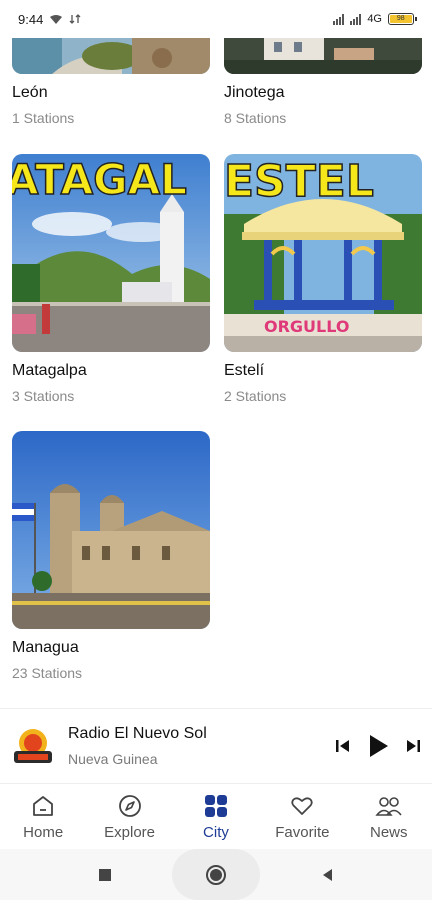 The height and width of the screenshot is (900, 432). I want to click on esteli-plaque: ORGULLO, so click(306, 326).